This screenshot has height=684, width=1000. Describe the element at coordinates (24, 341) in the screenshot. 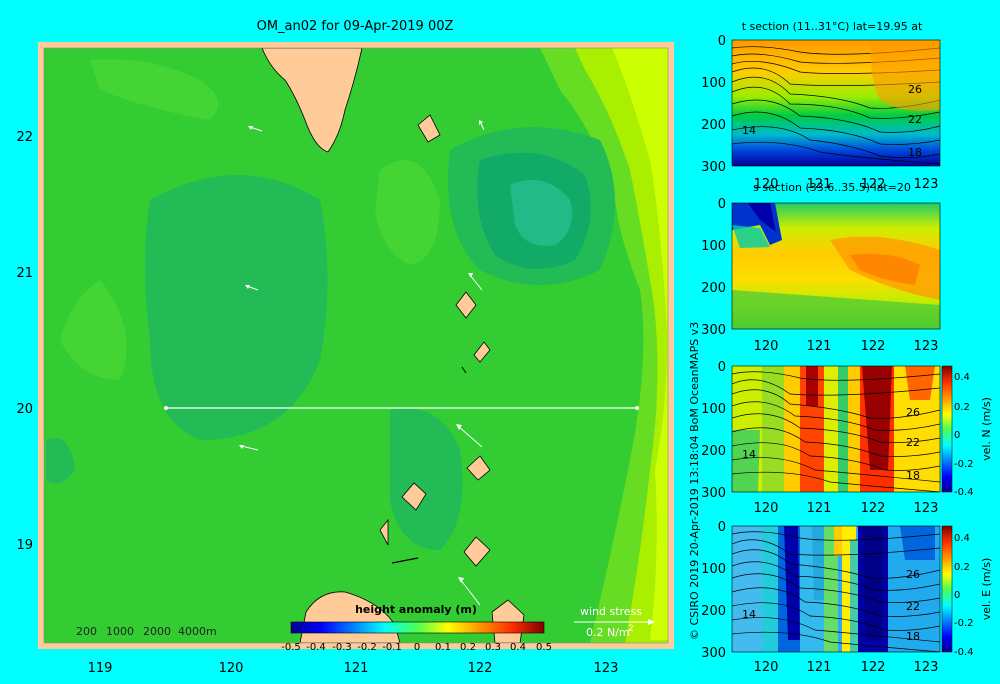

I see `map-y-ticks: 22 21 20 19` at that location.